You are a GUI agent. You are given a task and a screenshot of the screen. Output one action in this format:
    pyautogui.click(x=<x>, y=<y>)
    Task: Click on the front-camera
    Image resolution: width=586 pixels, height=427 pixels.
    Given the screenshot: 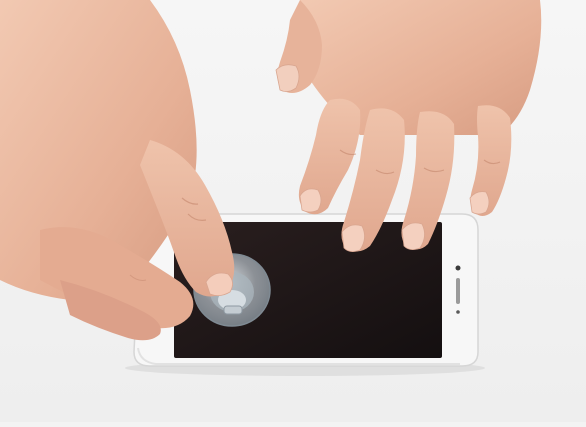 What is the action you would take?
    pyautogui.click(x=458, y=268)
    